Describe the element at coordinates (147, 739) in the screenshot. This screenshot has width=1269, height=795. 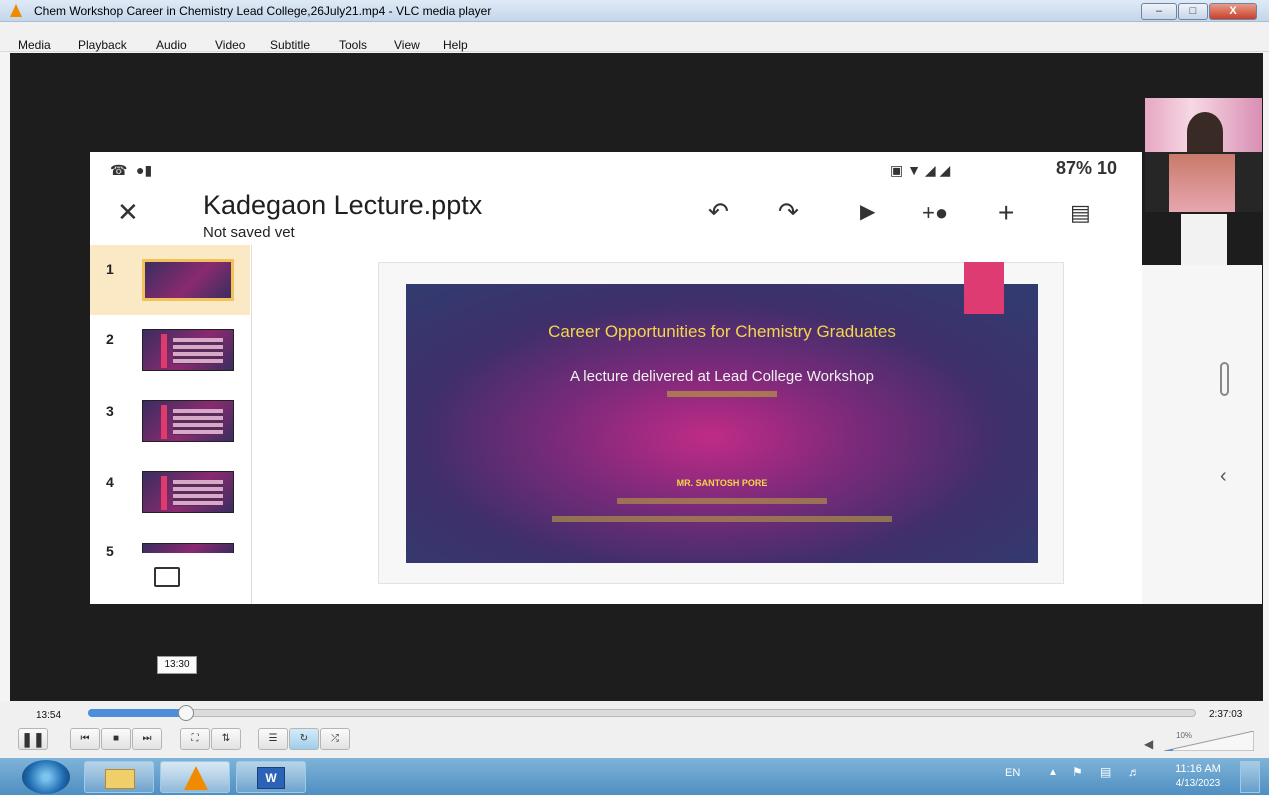
I see `next-icon: ⏭` at that location.